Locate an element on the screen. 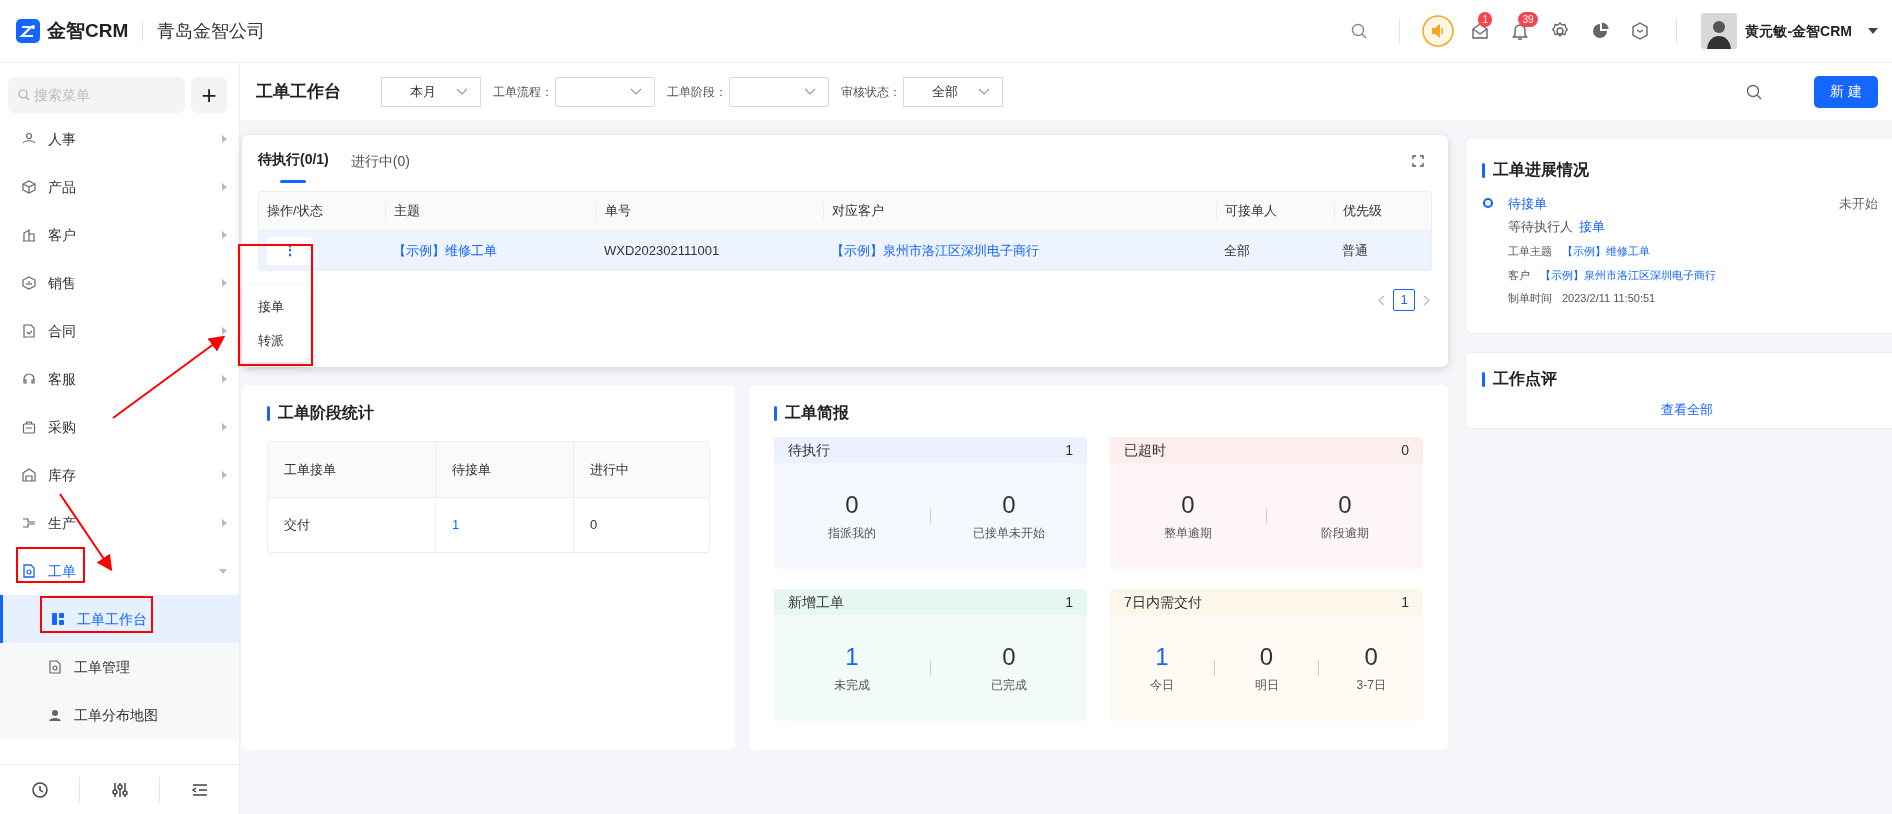  table-link: 【示例】泉州市洛江区深圳电子商行 is located at coordinates (935, 250).